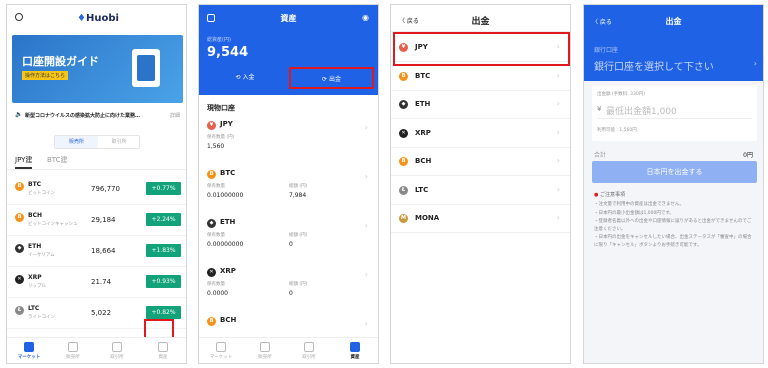 This screenshot has width=768, height=368. Describe the element at coordinates (98, 18) in the screenshot. I see `brand-logo: ♦Huobi` at that location.